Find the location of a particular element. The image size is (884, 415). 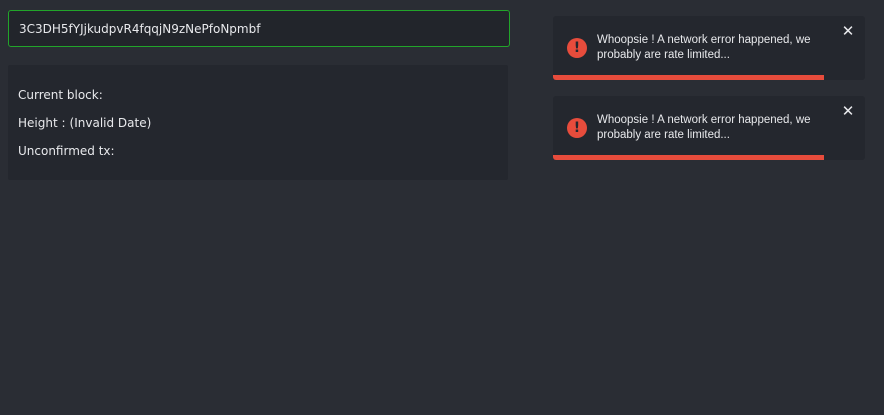

unconfirmed-tx-row: Unconfirmed tx: is located at coordinates (68, 151).